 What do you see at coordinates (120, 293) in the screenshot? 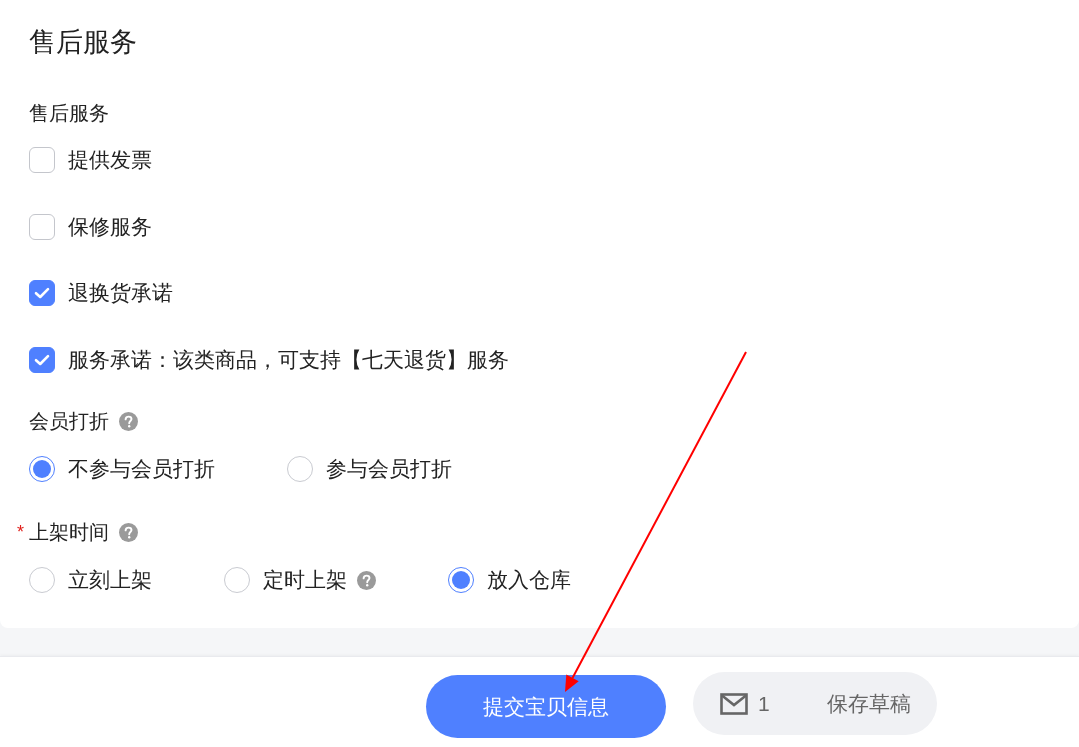
I see `checkbox-label: 退换货承诺` at bounding box center [120, 293].